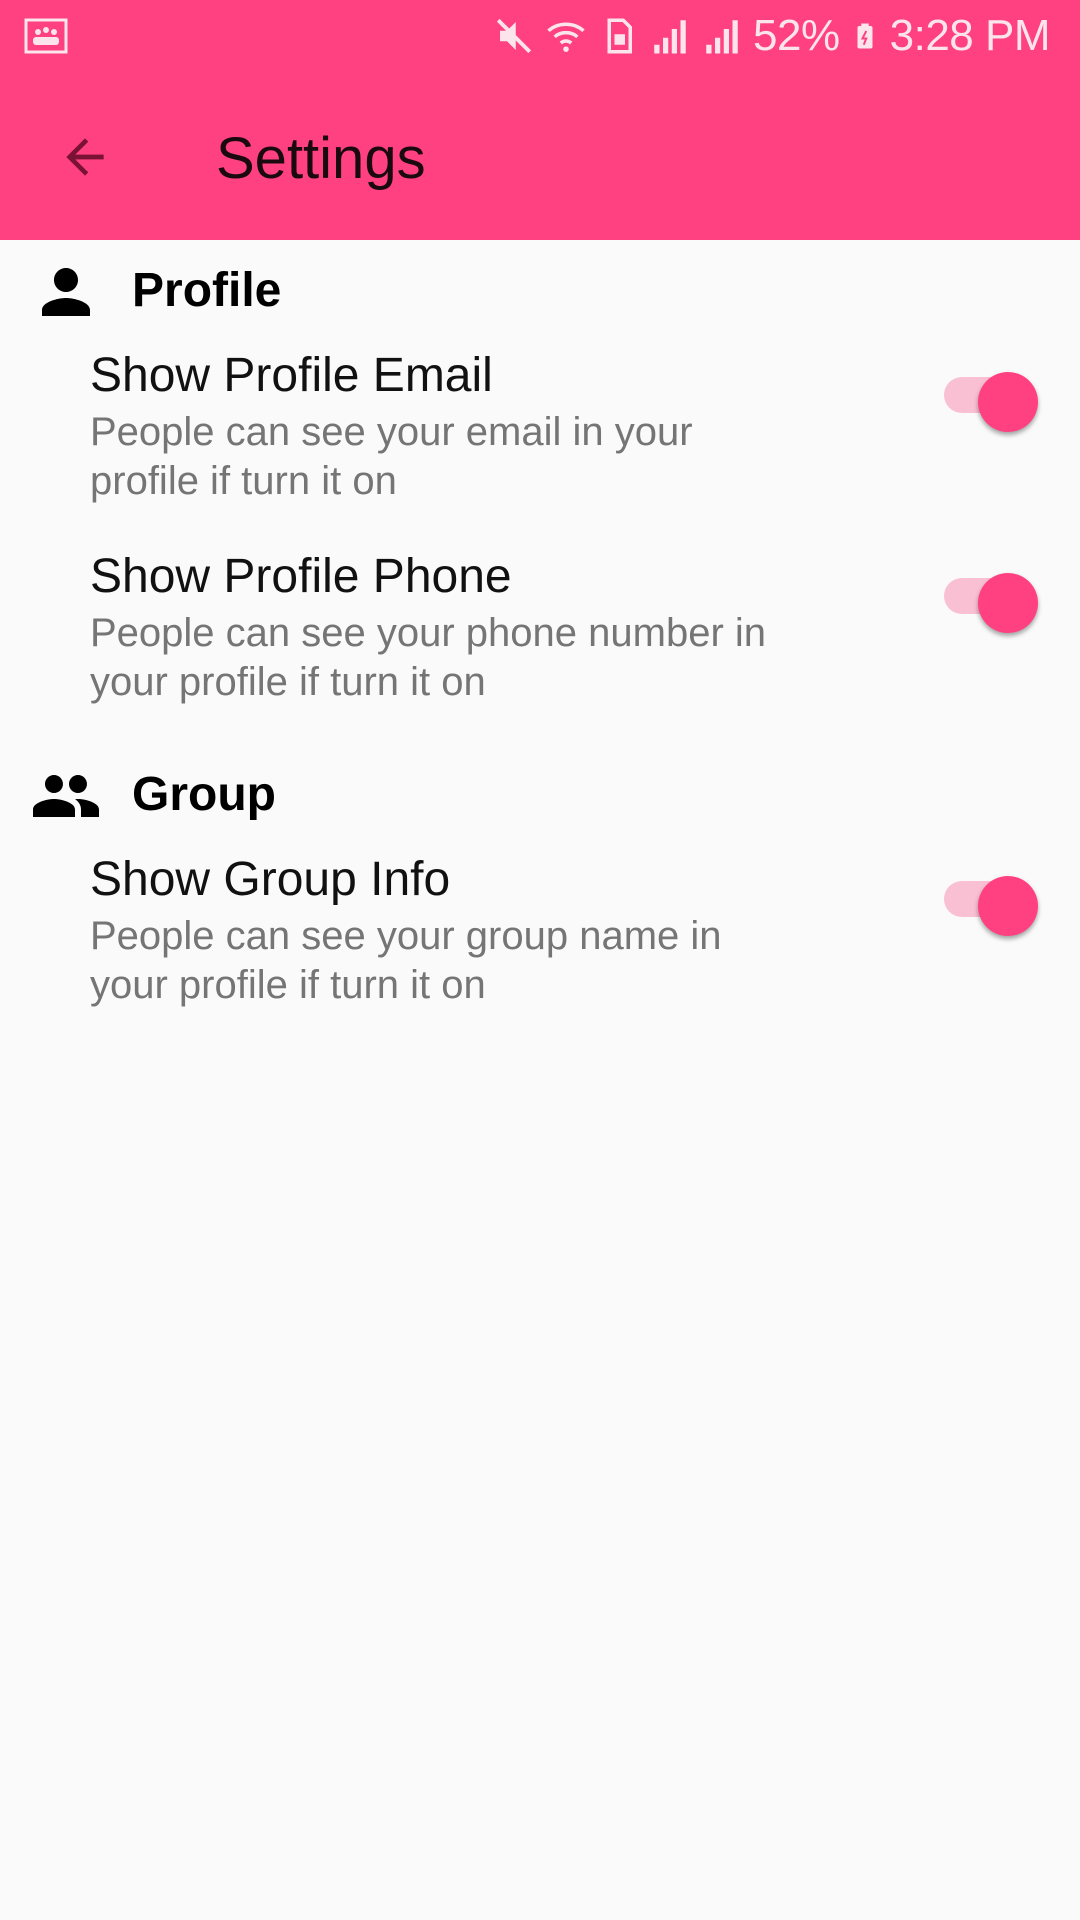 The width and height of the screenshot is (1080, 1920). What do you see at coordinates (46, 36) in the screenshot?
I see `gallery-notification-icon` at bounding box center [46, 36].